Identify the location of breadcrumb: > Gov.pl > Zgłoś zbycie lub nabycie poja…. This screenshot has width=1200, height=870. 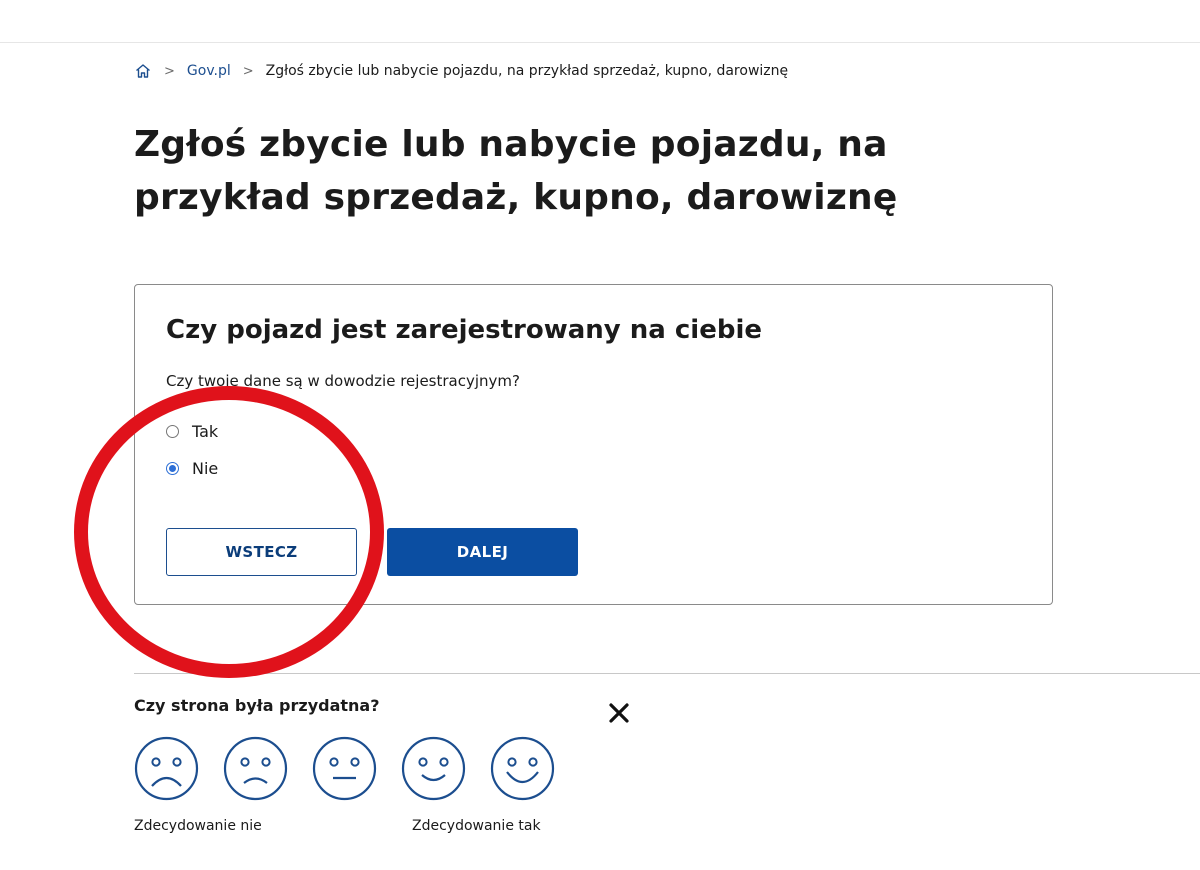
(461, 71).